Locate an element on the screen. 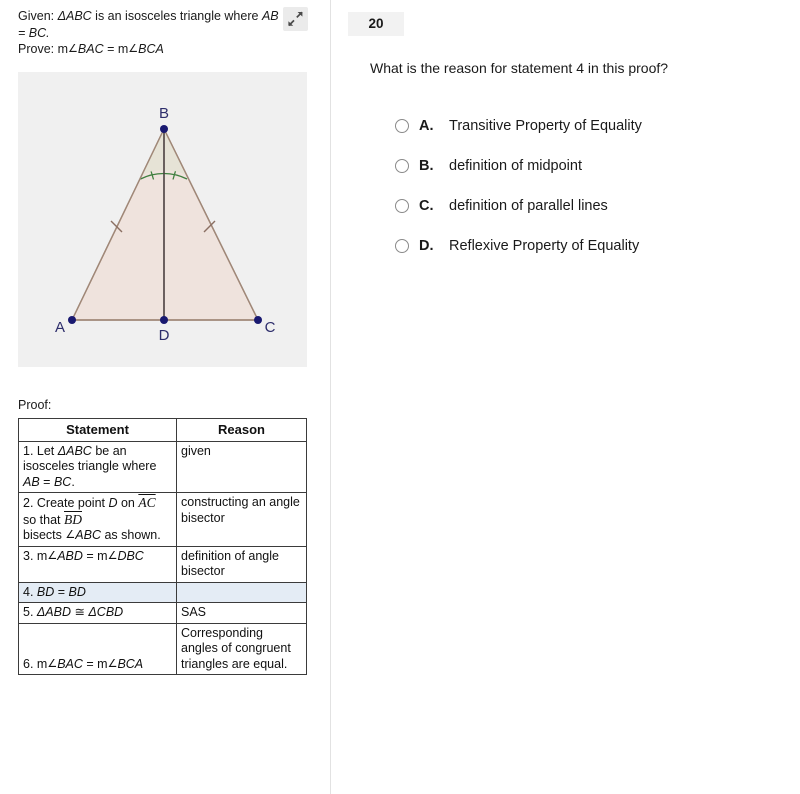 This screenshot has height=794, width=800. choice-letter-c: C. is located at coordinates (426, 206).